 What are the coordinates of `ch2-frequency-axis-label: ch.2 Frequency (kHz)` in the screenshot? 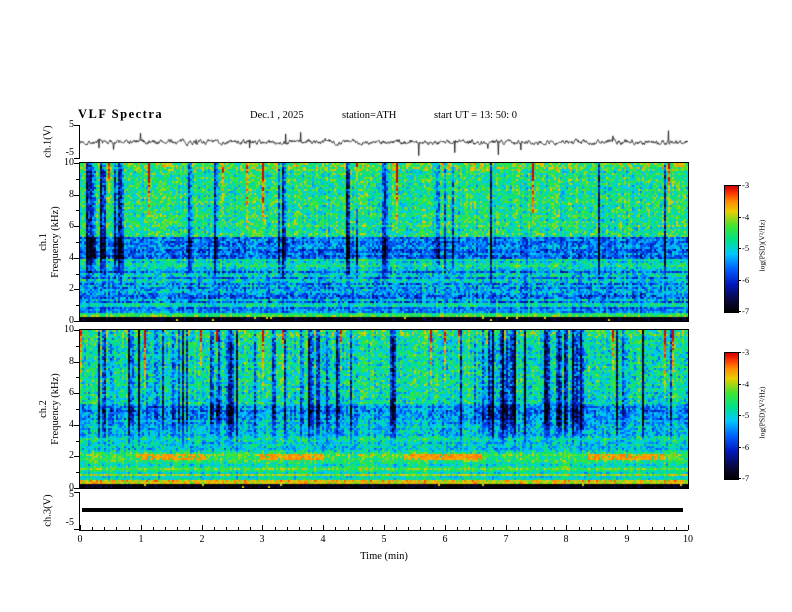 It's located at (50, 409).